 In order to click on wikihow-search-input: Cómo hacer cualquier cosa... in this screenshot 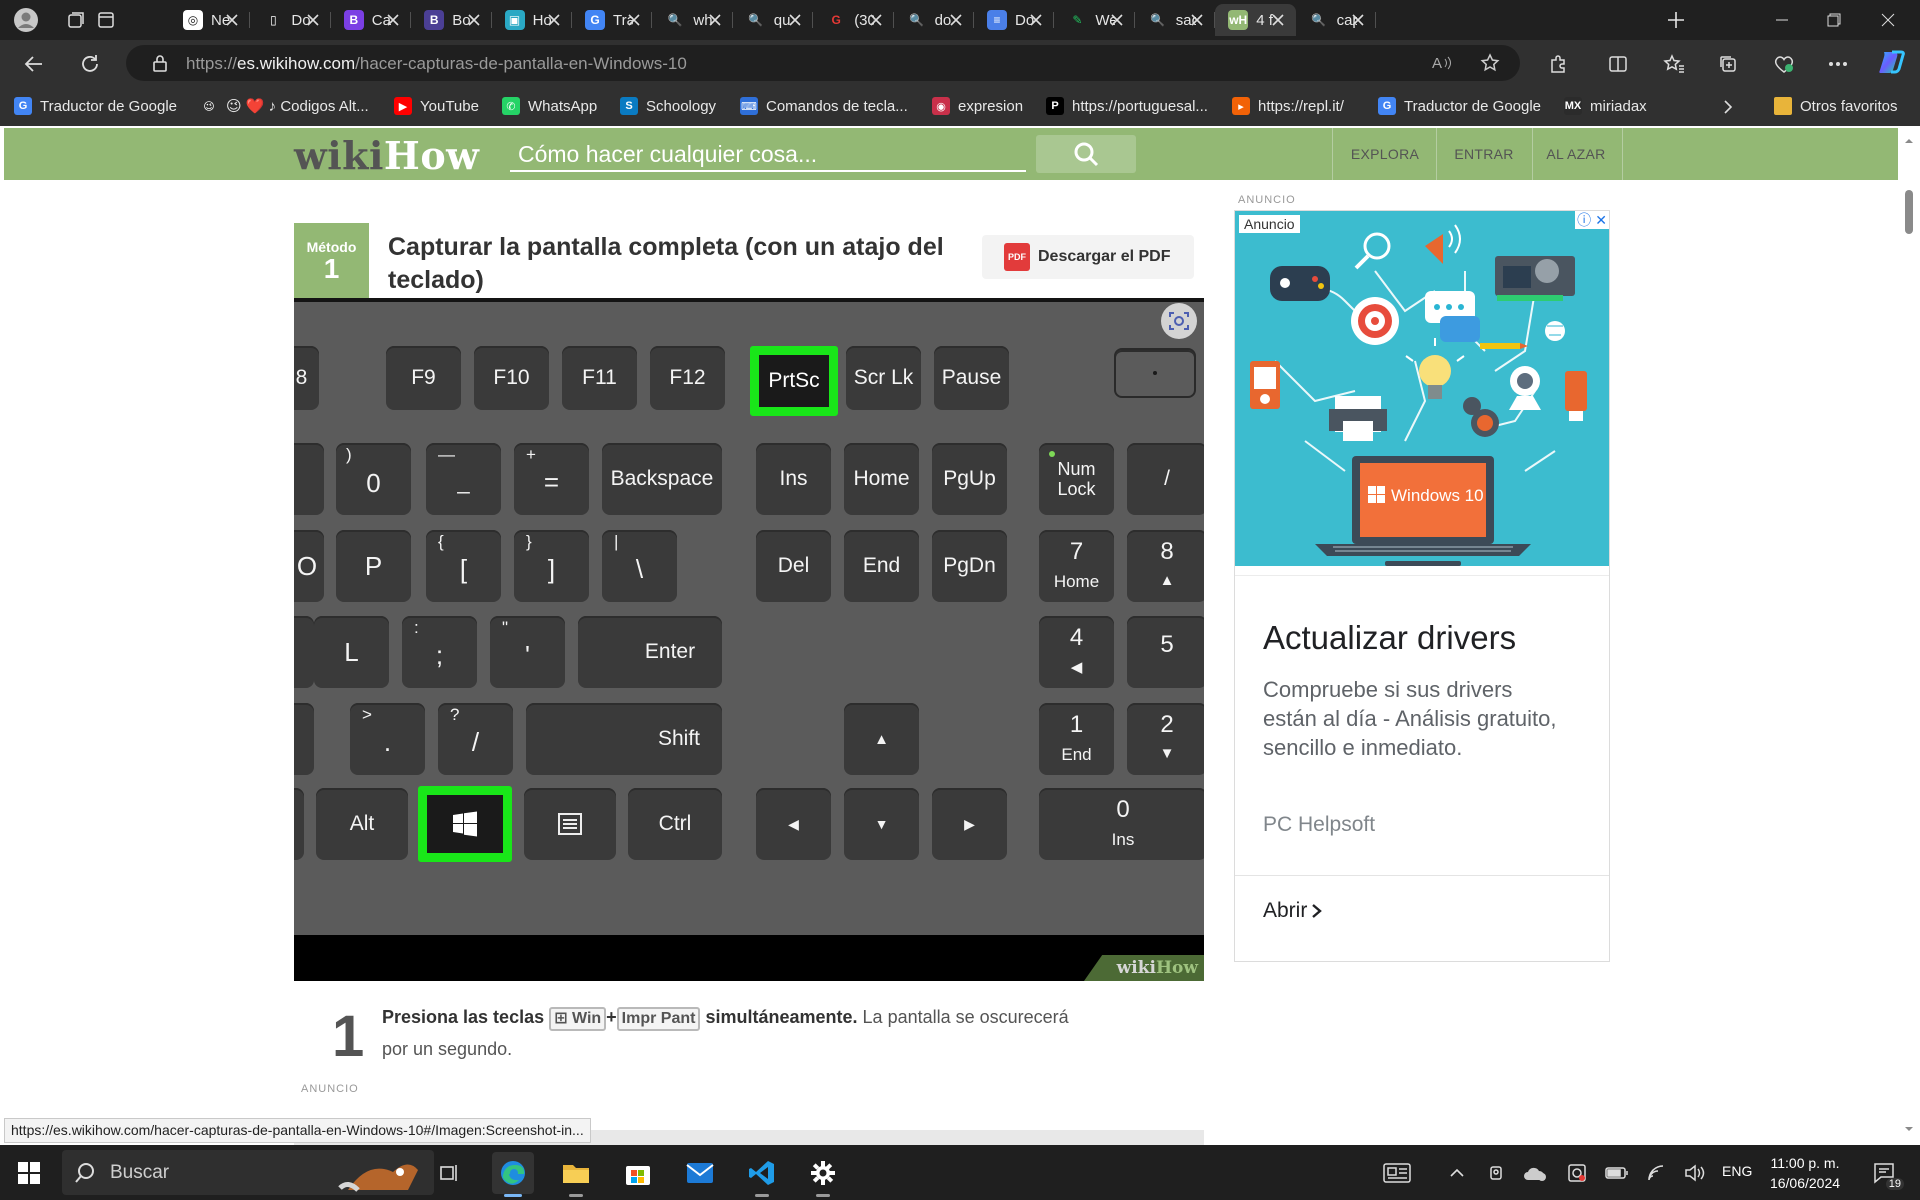, I will do `click(768, 155)`.